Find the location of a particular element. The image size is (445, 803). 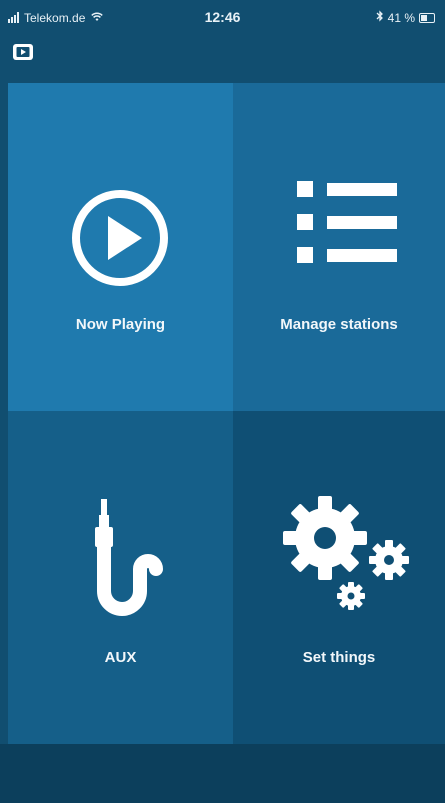

tile-label-aux: AUX is located at coordinates (120, 657).